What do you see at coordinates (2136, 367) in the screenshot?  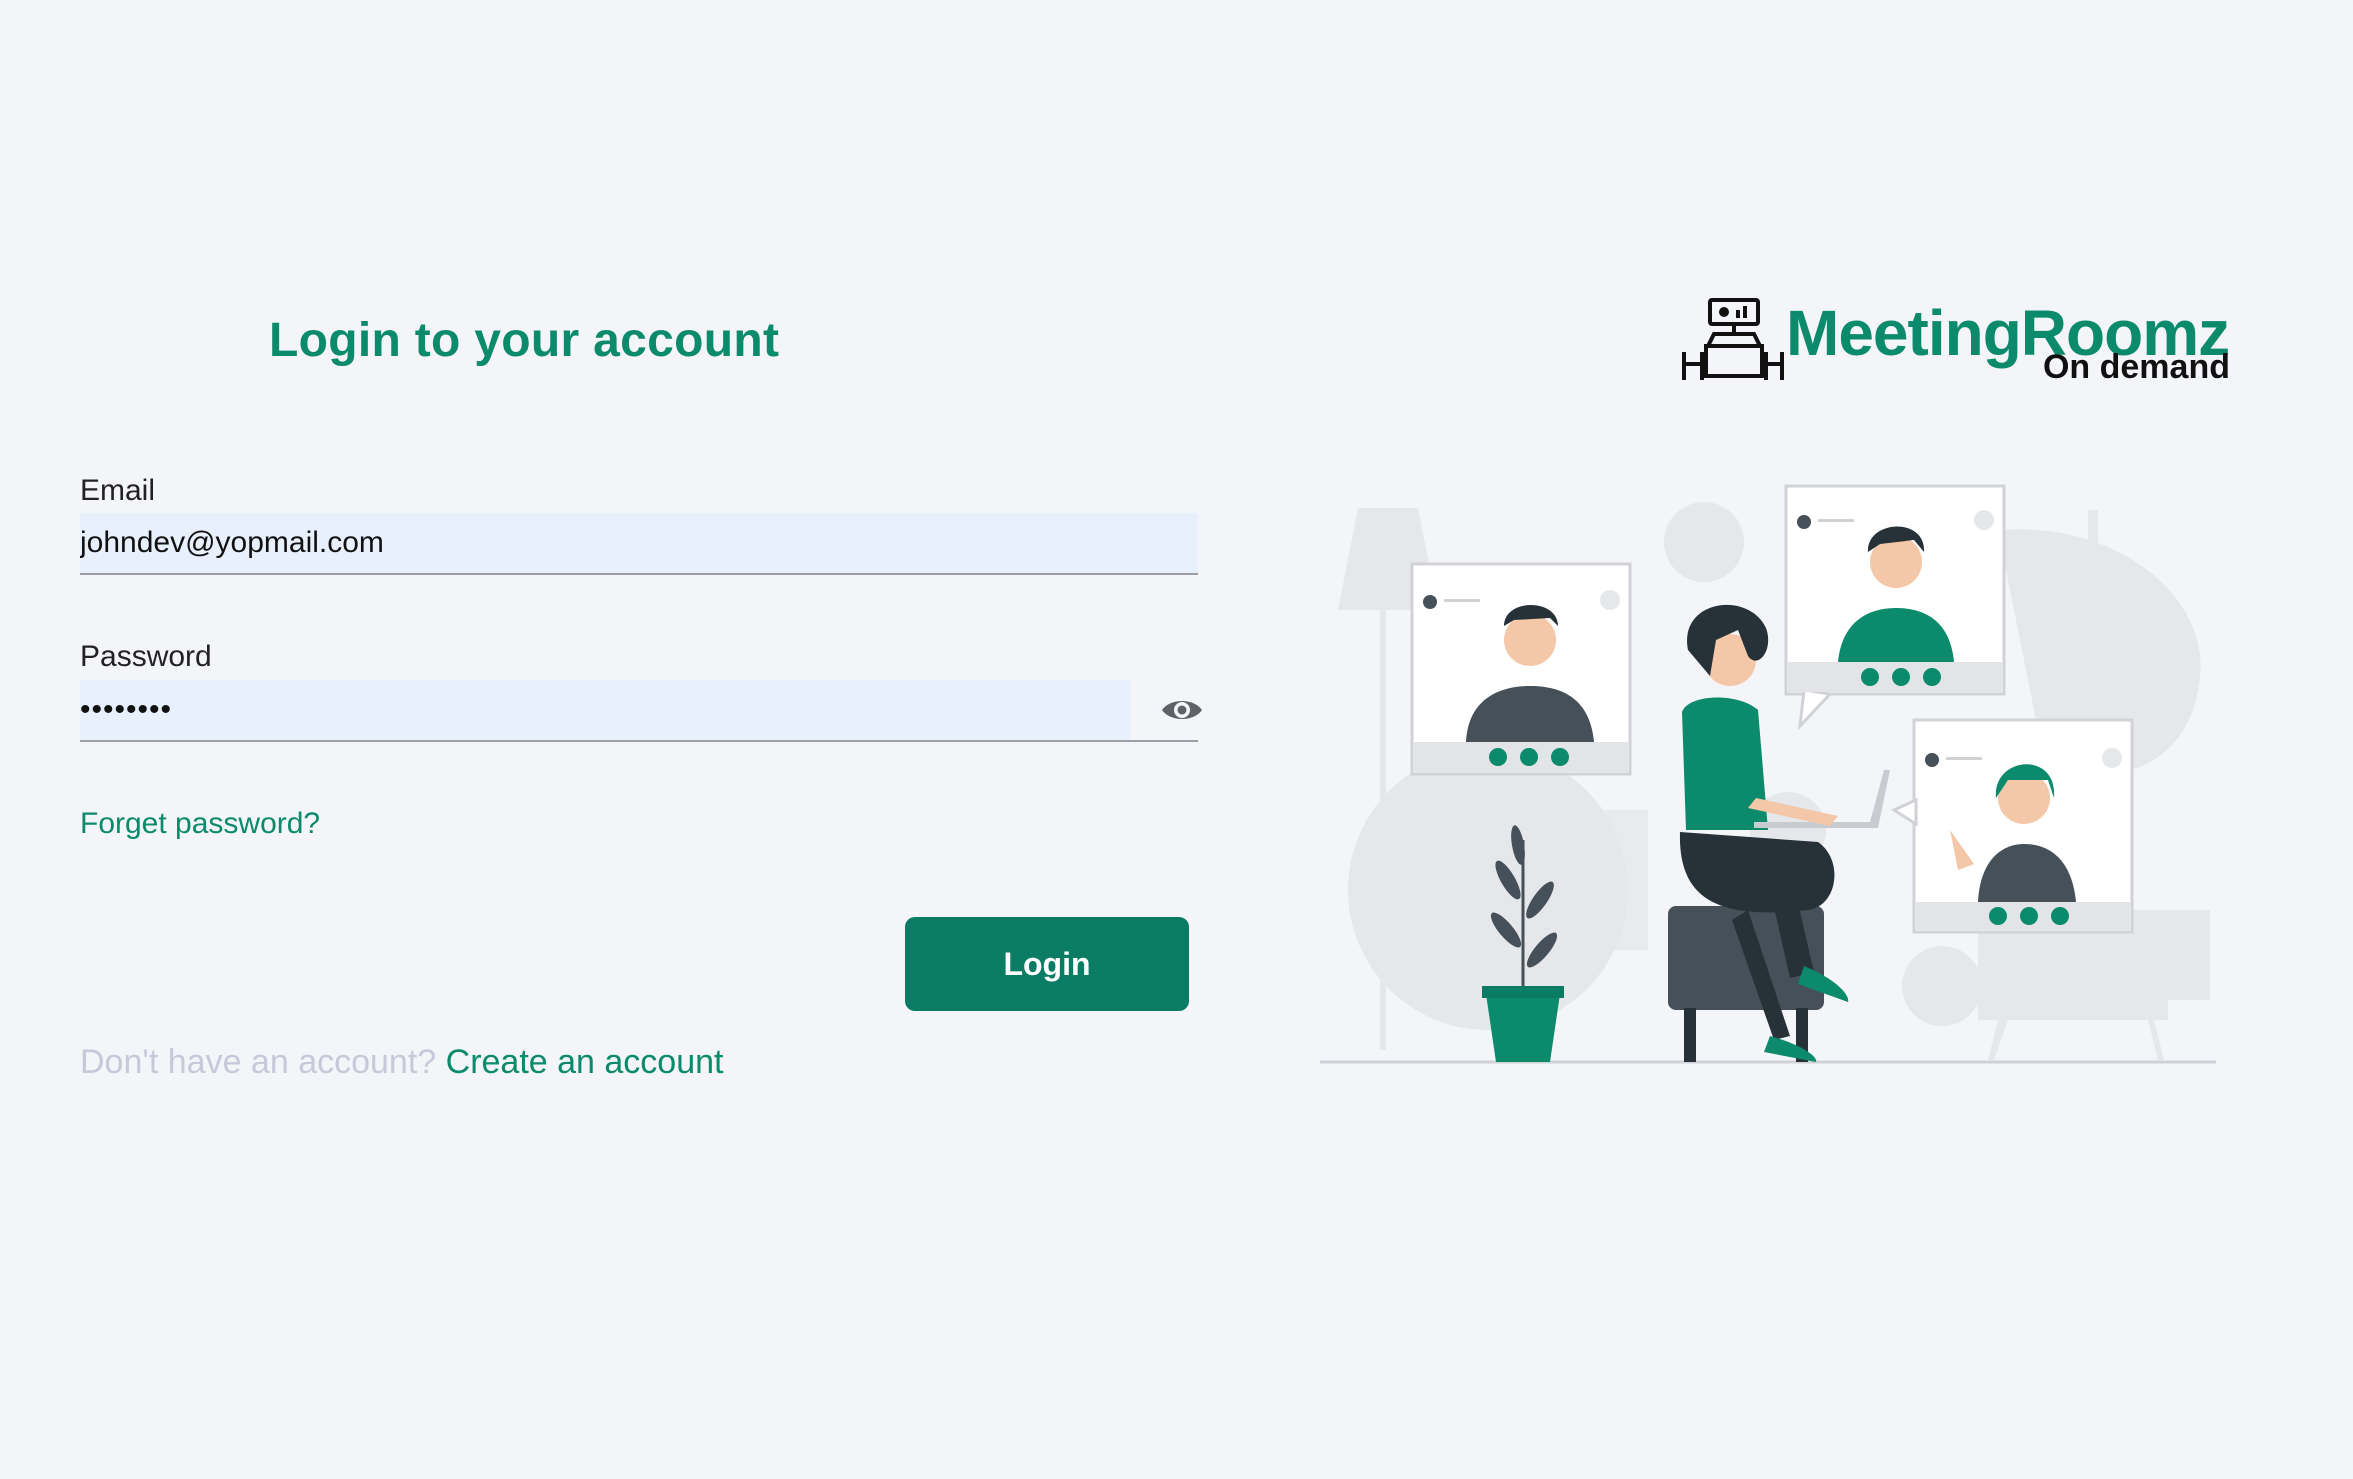 I see `brand-tagline: On demand` at bounding box center [2136, 367].